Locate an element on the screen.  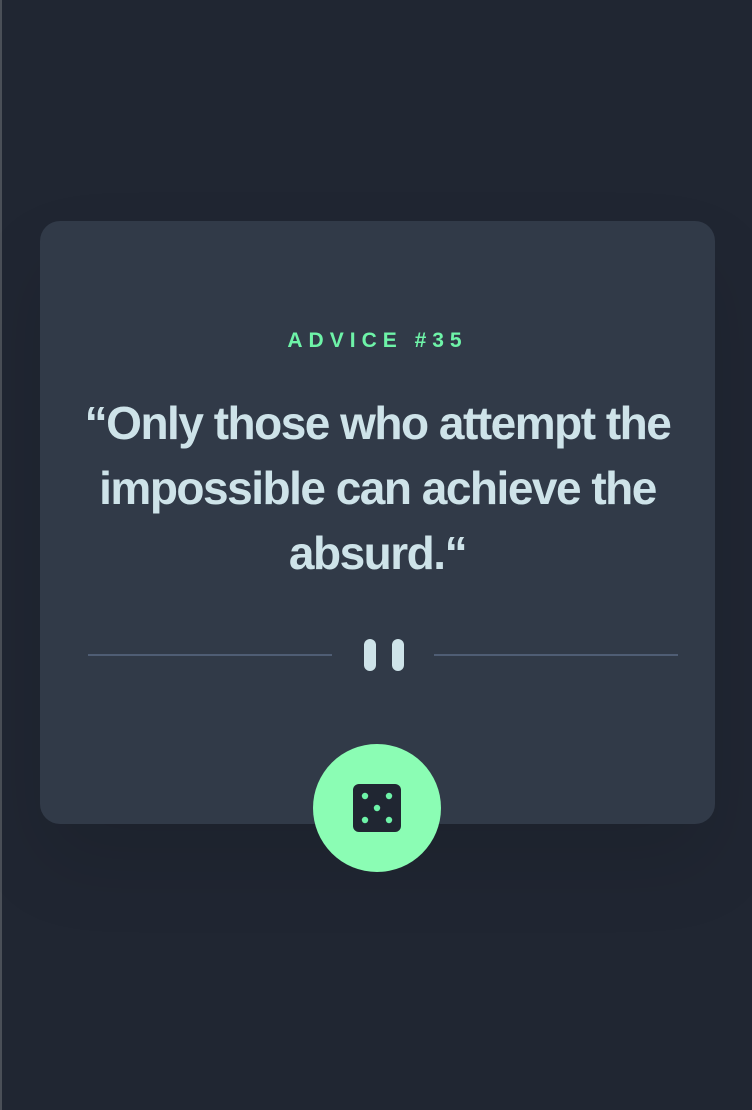
pause-icon is located at coordinates (384, 655).